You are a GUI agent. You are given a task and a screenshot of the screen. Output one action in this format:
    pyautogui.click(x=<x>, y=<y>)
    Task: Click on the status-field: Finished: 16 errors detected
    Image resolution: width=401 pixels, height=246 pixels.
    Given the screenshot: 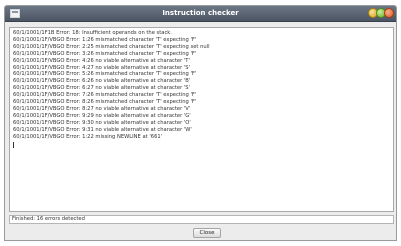 What is the action you would take?
    pyautogui.click(x=201, y=219)
    